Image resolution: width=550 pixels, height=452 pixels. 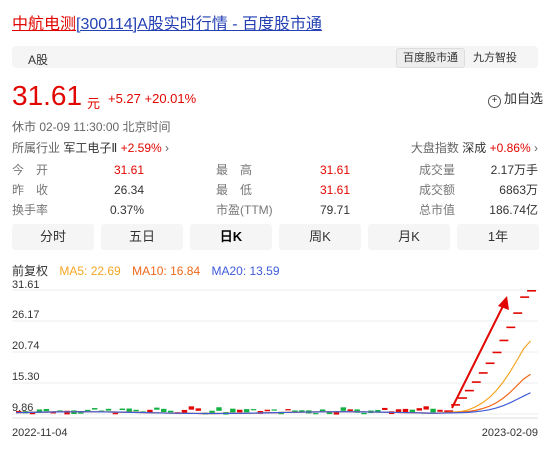 I want to click on add-watchlist-label: 加自选, so click(x=524, y=98).